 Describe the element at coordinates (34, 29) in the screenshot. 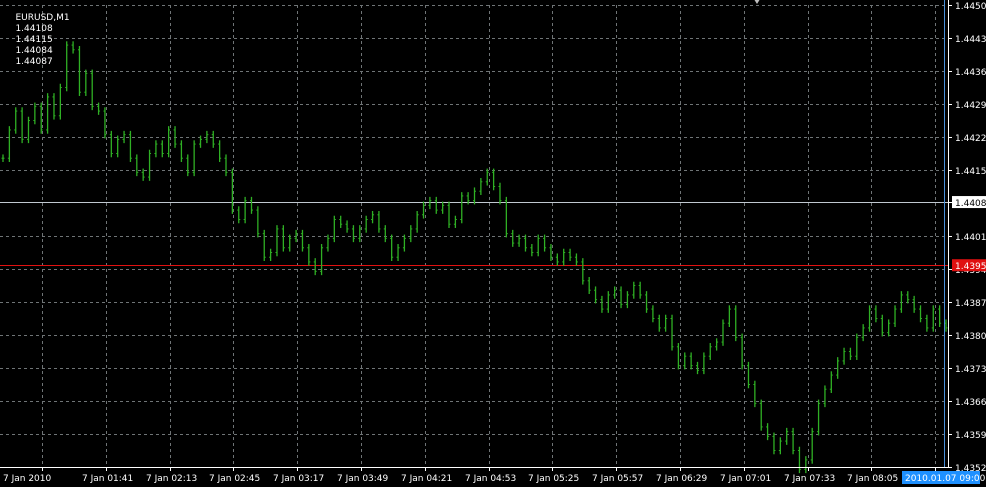

I see `open-value: 1.44108` at that location.